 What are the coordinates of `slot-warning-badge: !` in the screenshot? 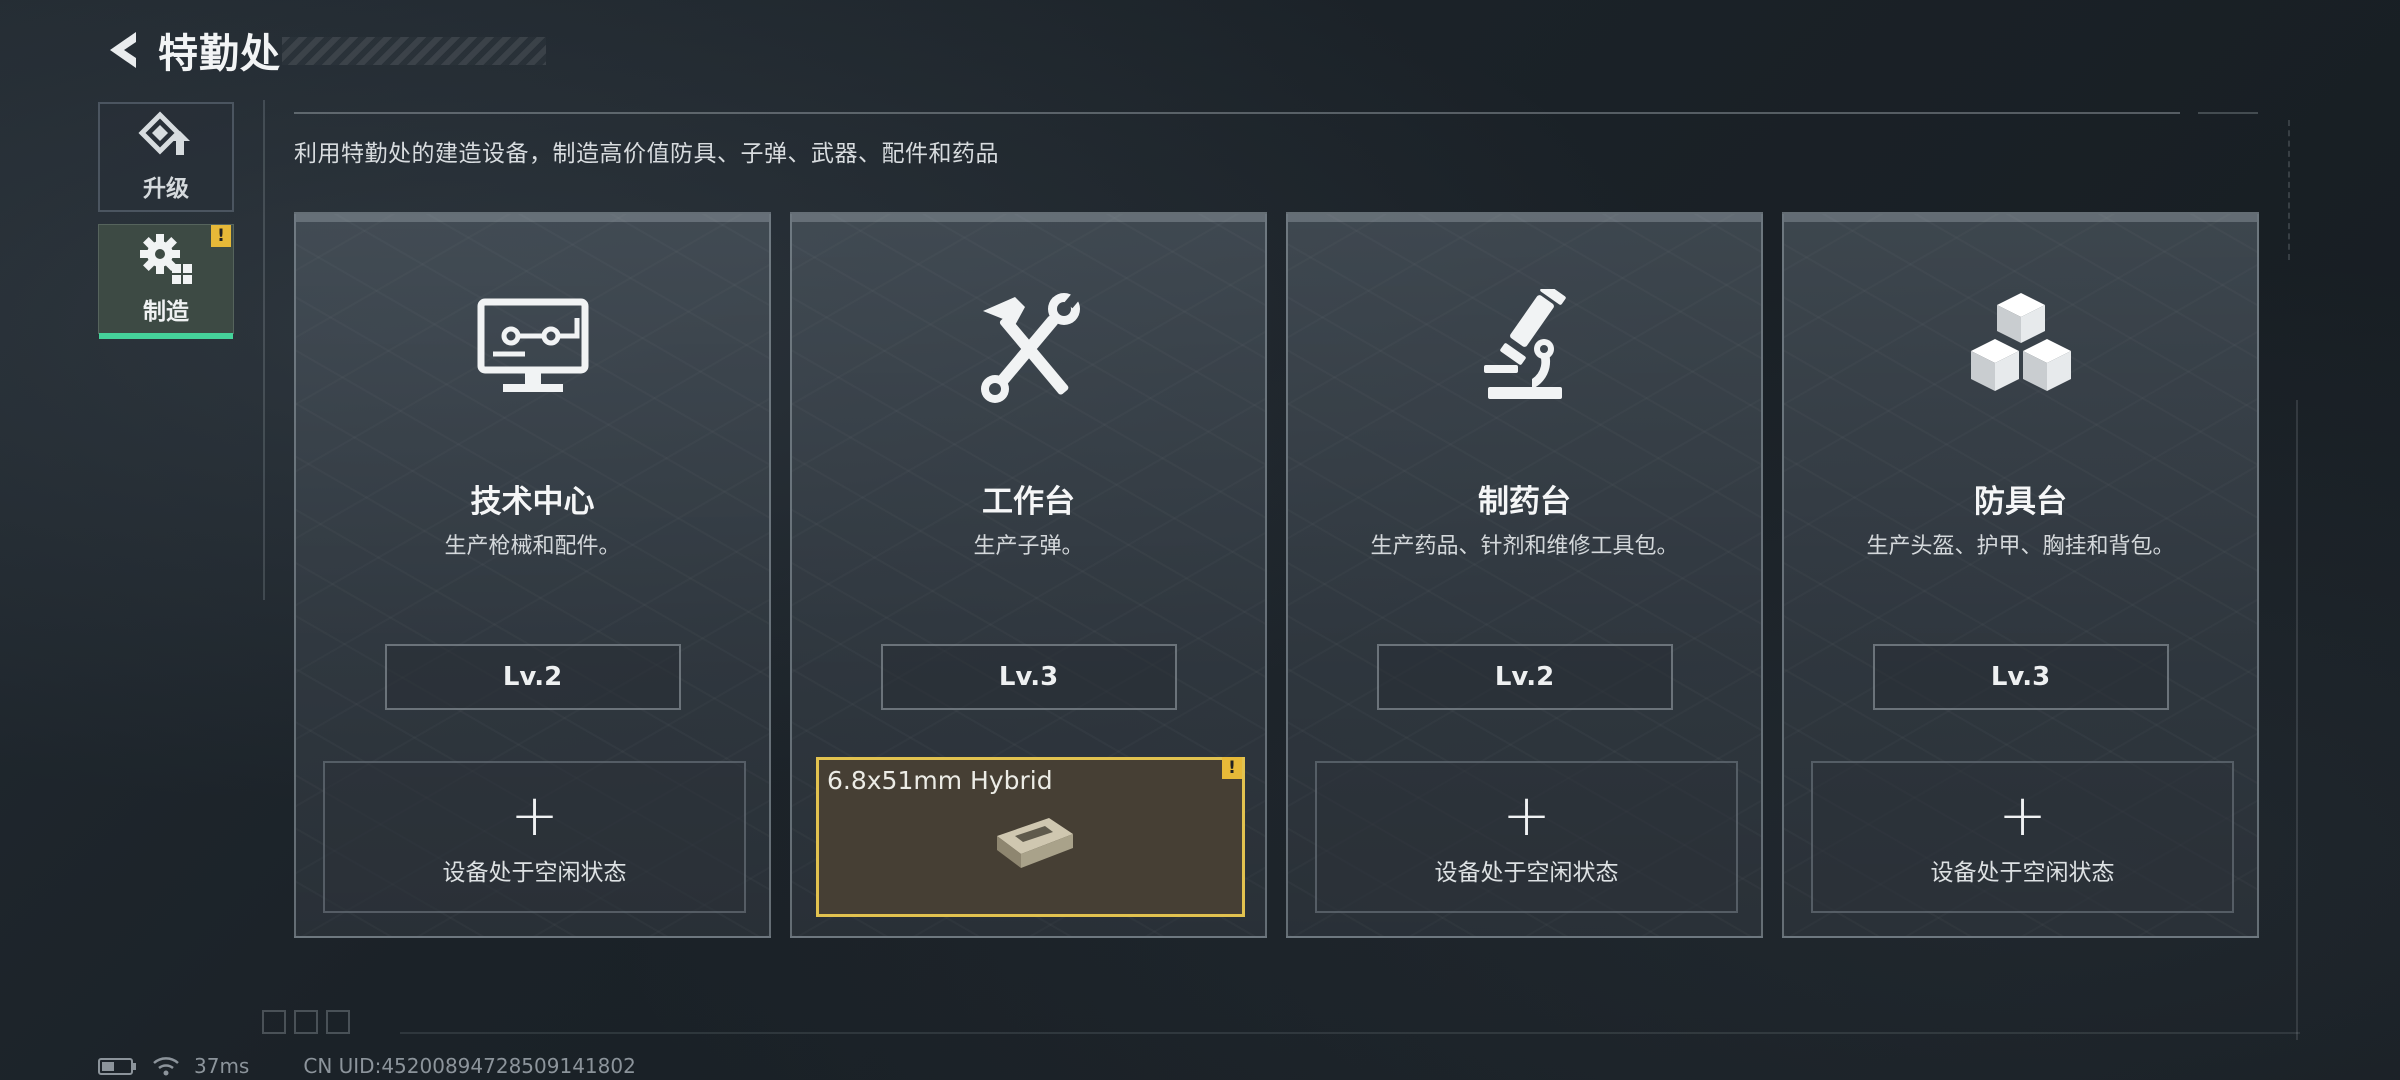 It's located at (1232, 768).